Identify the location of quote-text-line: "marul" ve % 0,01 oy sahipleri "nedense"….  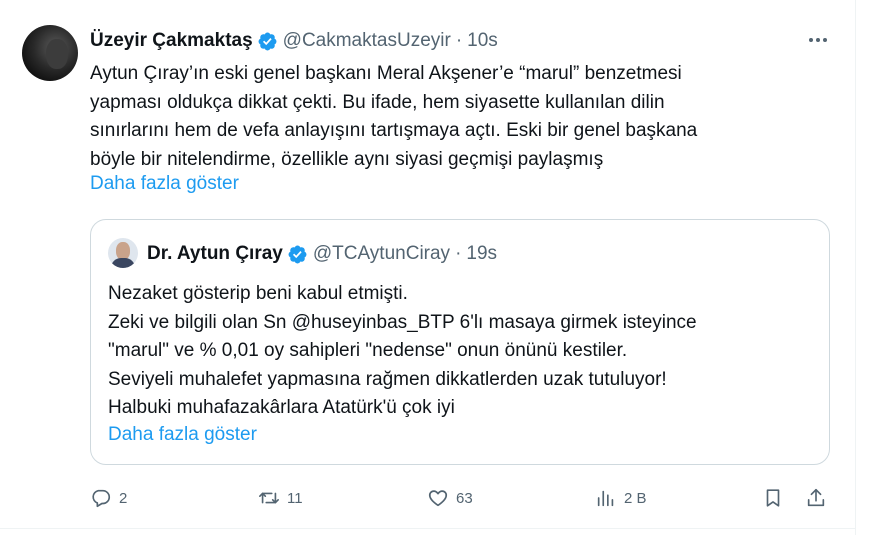
(368, 350).